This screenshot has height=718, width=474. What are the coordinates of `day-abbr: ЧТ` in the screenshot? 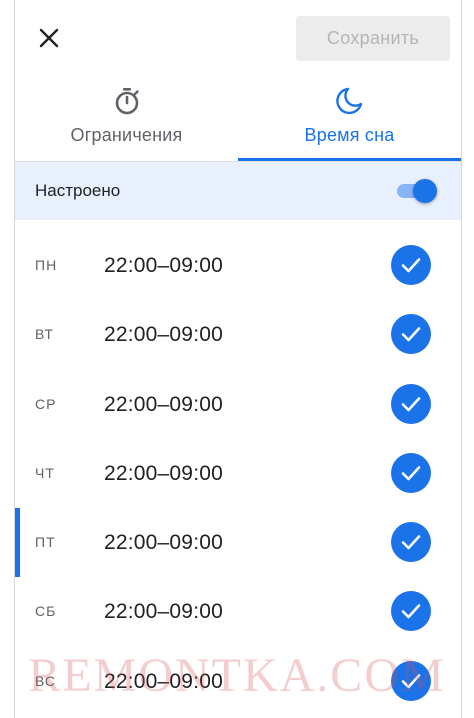 It's located at (45, 473).